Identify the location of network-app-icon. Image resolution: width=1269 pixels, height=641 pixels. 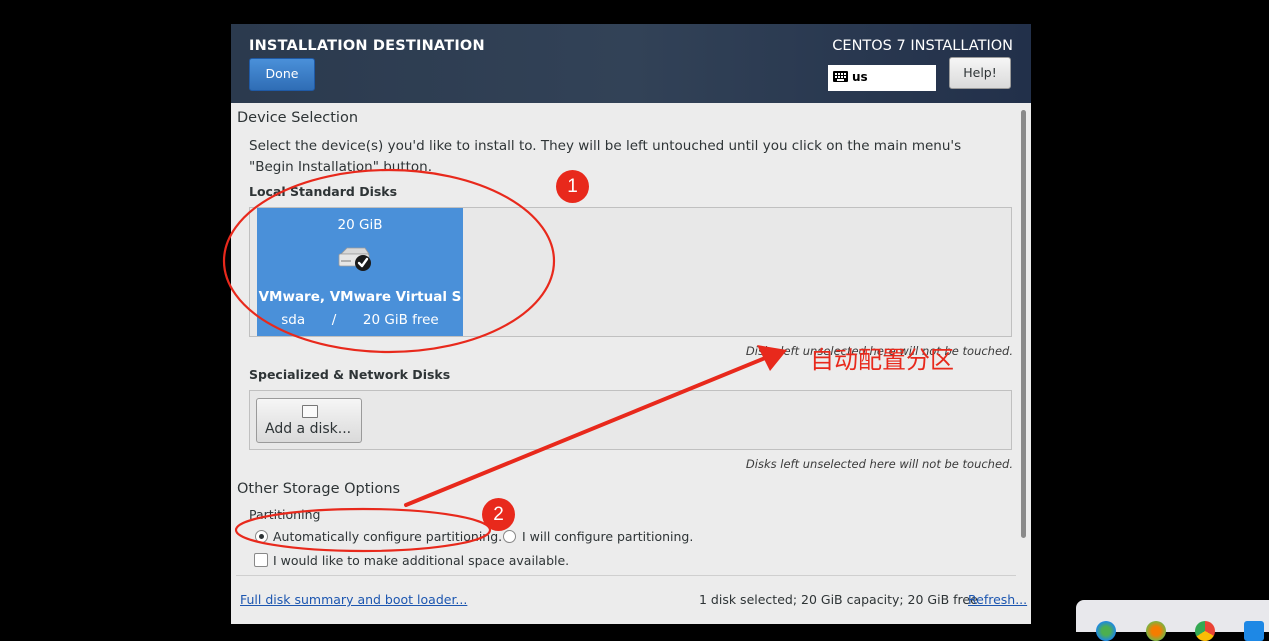
(1106, 631).